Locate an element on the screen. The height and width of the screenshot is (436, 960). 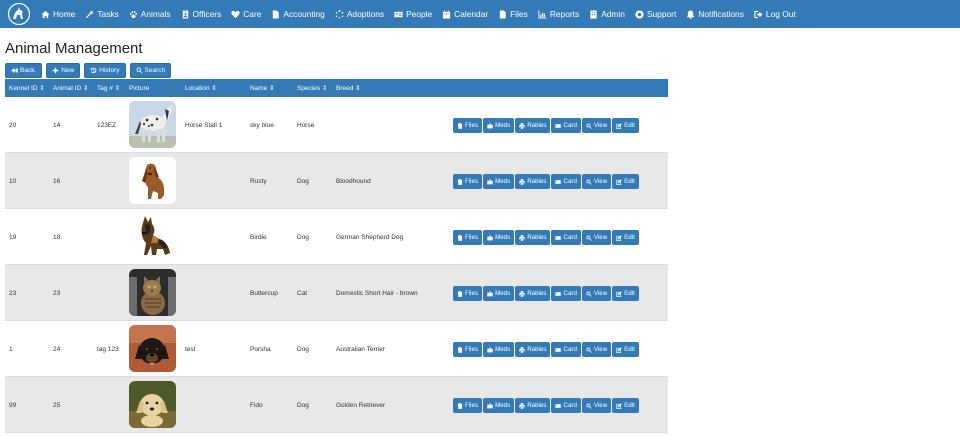
nav-support: Support is located at coordinates (655, 14).